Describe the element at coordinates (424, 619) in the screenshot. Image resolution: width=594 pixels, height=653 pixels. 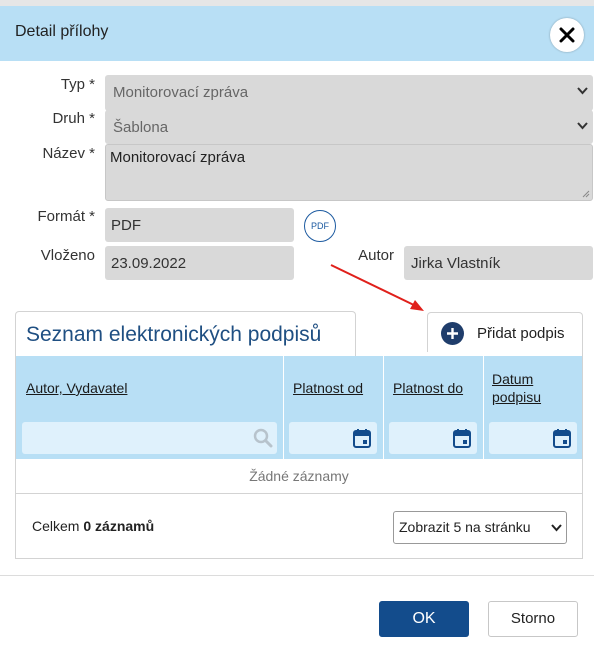
I see `ok-button: OK` at that location.